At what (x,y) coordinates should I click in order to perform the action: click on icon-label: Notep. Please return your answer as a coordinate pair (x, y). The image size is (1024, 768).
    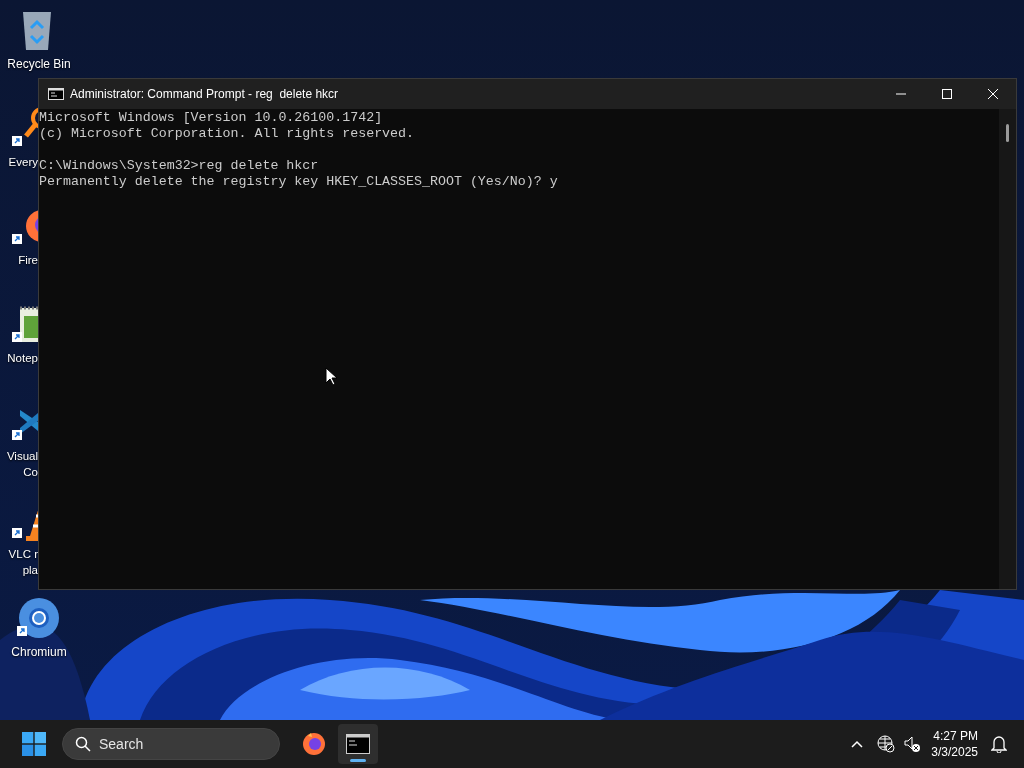
    Looking at the image, I should click on (22, 358).